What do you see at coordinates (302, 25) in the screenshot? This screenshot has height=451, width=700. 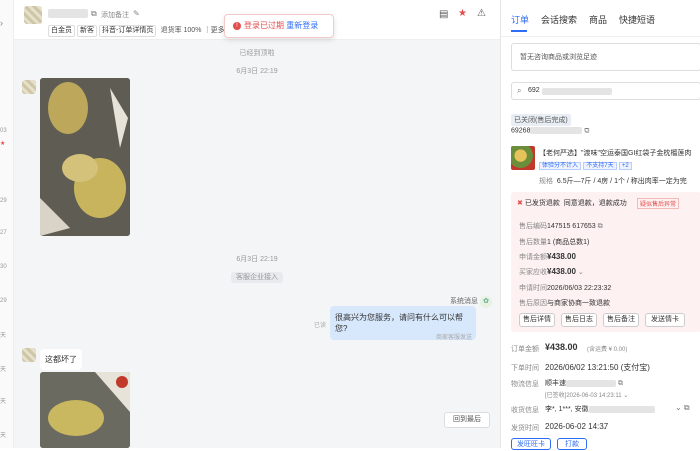 I see `relogin-link: 重新登录` at bounding box center [302, 25].